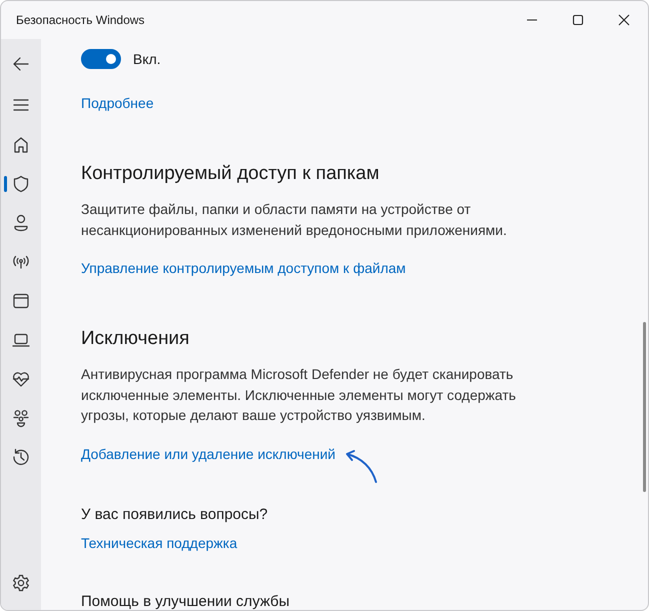  Describe the element at coordinates (578, 20) in the screenshot. I see `maximize-icon` at that location.